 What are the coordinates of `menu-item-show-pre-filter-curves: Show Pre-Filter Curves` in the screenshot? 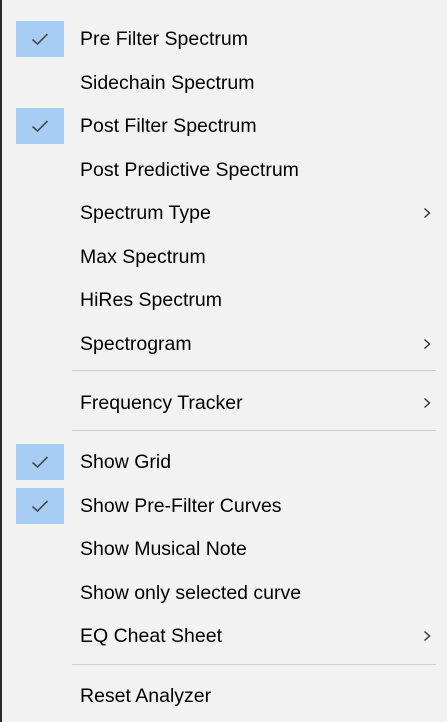 It's located at (225, 506).